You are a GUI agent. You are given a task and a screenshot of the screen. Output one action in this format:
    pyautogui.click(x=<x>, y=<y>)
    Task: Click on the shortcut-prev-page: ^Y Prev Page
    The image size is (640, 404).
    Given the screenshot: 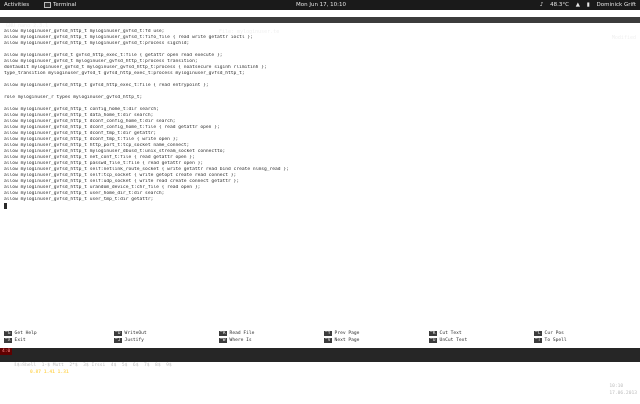 What is the action you would take?
    pyautogui.click(x=341, y=334)
    